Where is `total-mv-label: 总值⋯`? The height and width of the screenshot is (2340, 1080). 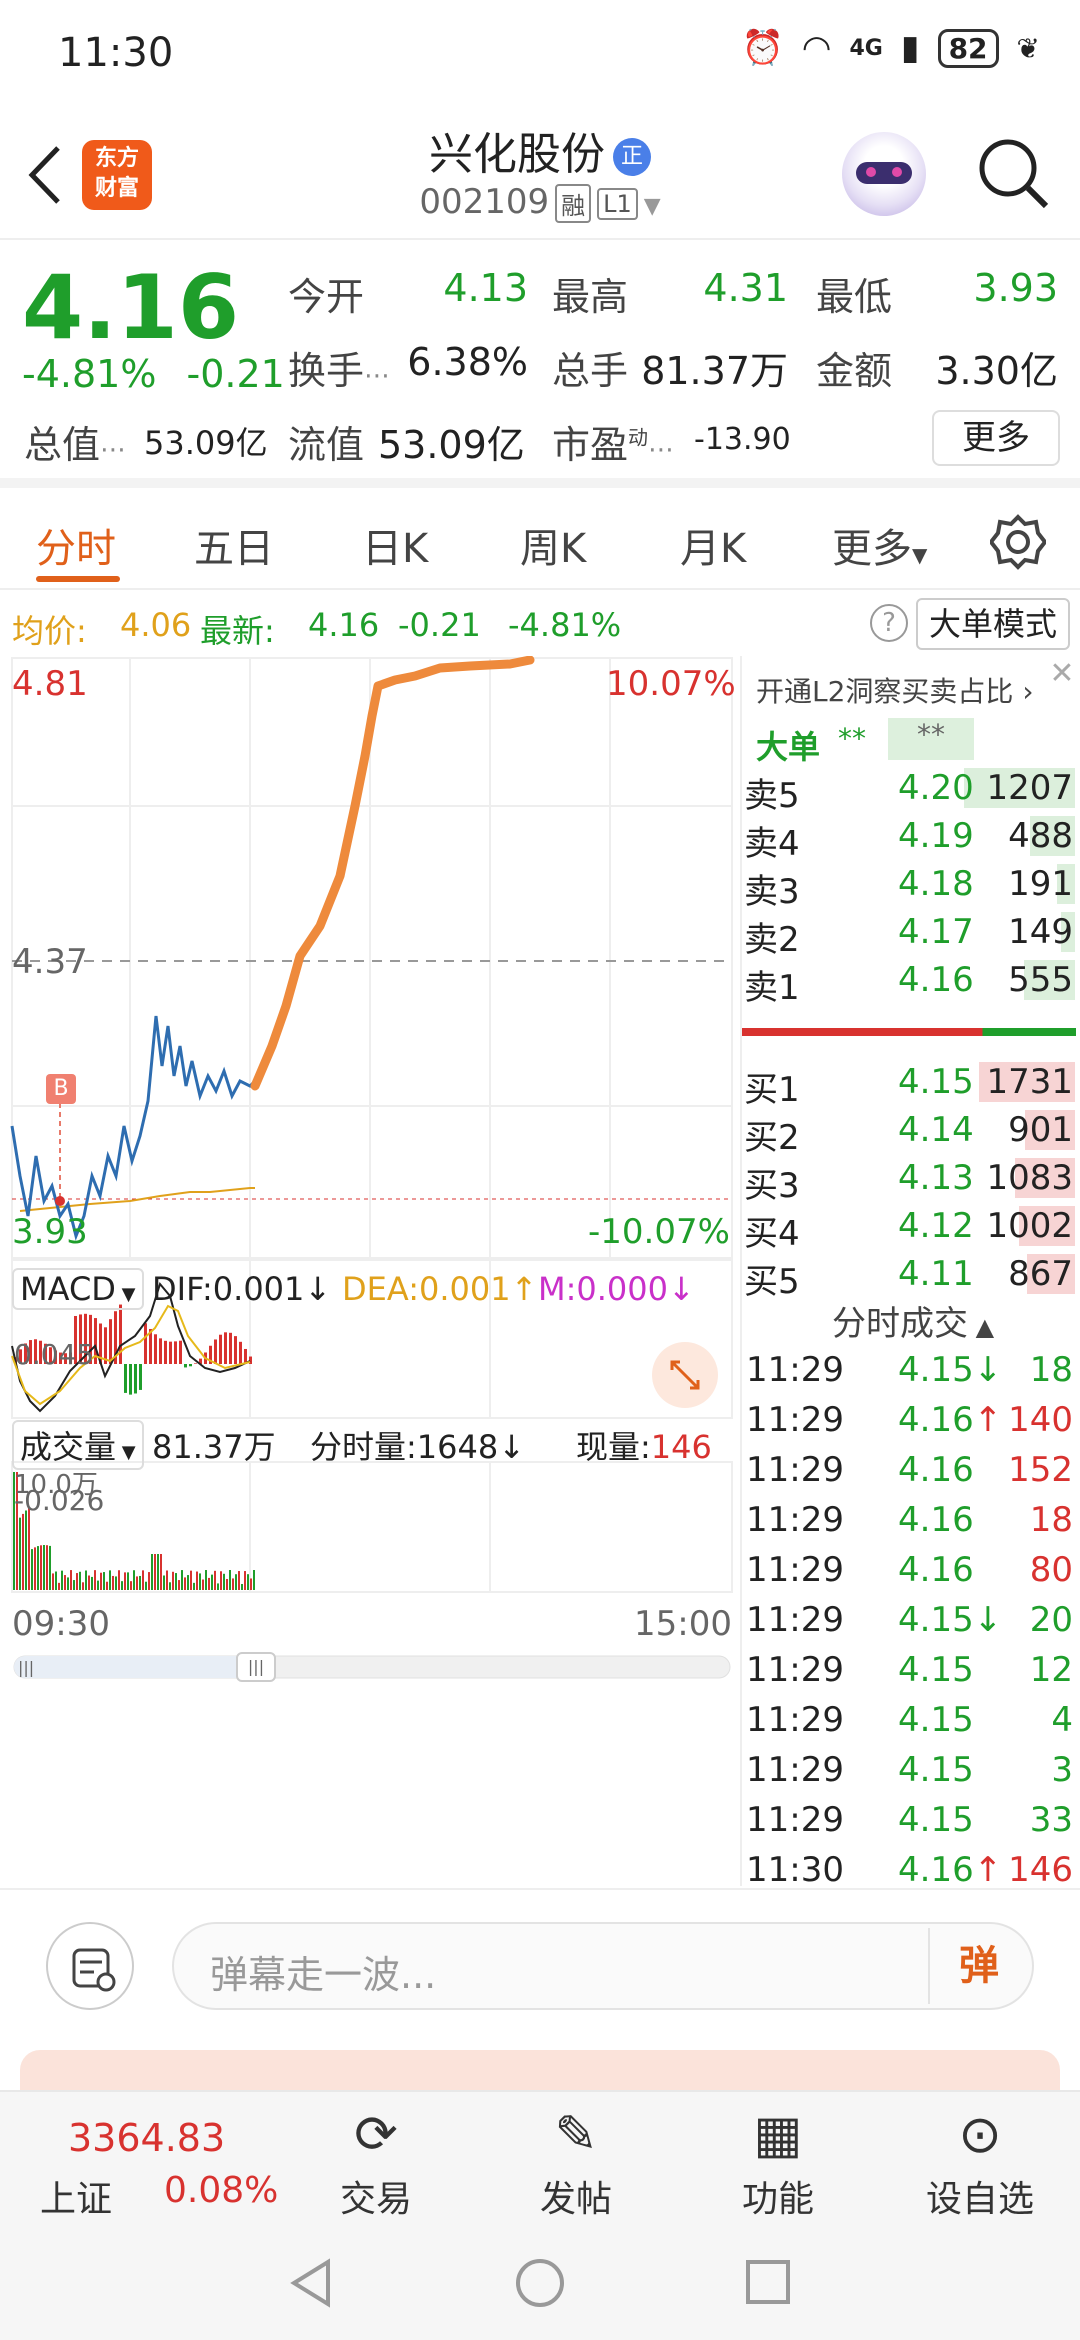
total-mv-label: 总值⋯ is located at coordinates (75, 441).